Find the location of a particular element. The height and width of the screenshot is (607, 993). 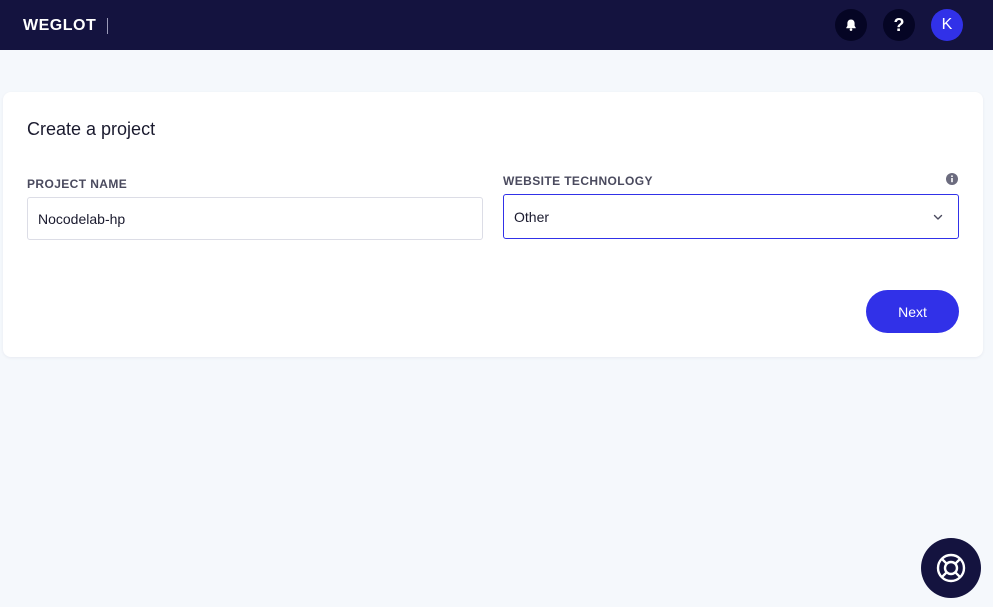

avatar-initial: K is located at coordinates (947, 24).